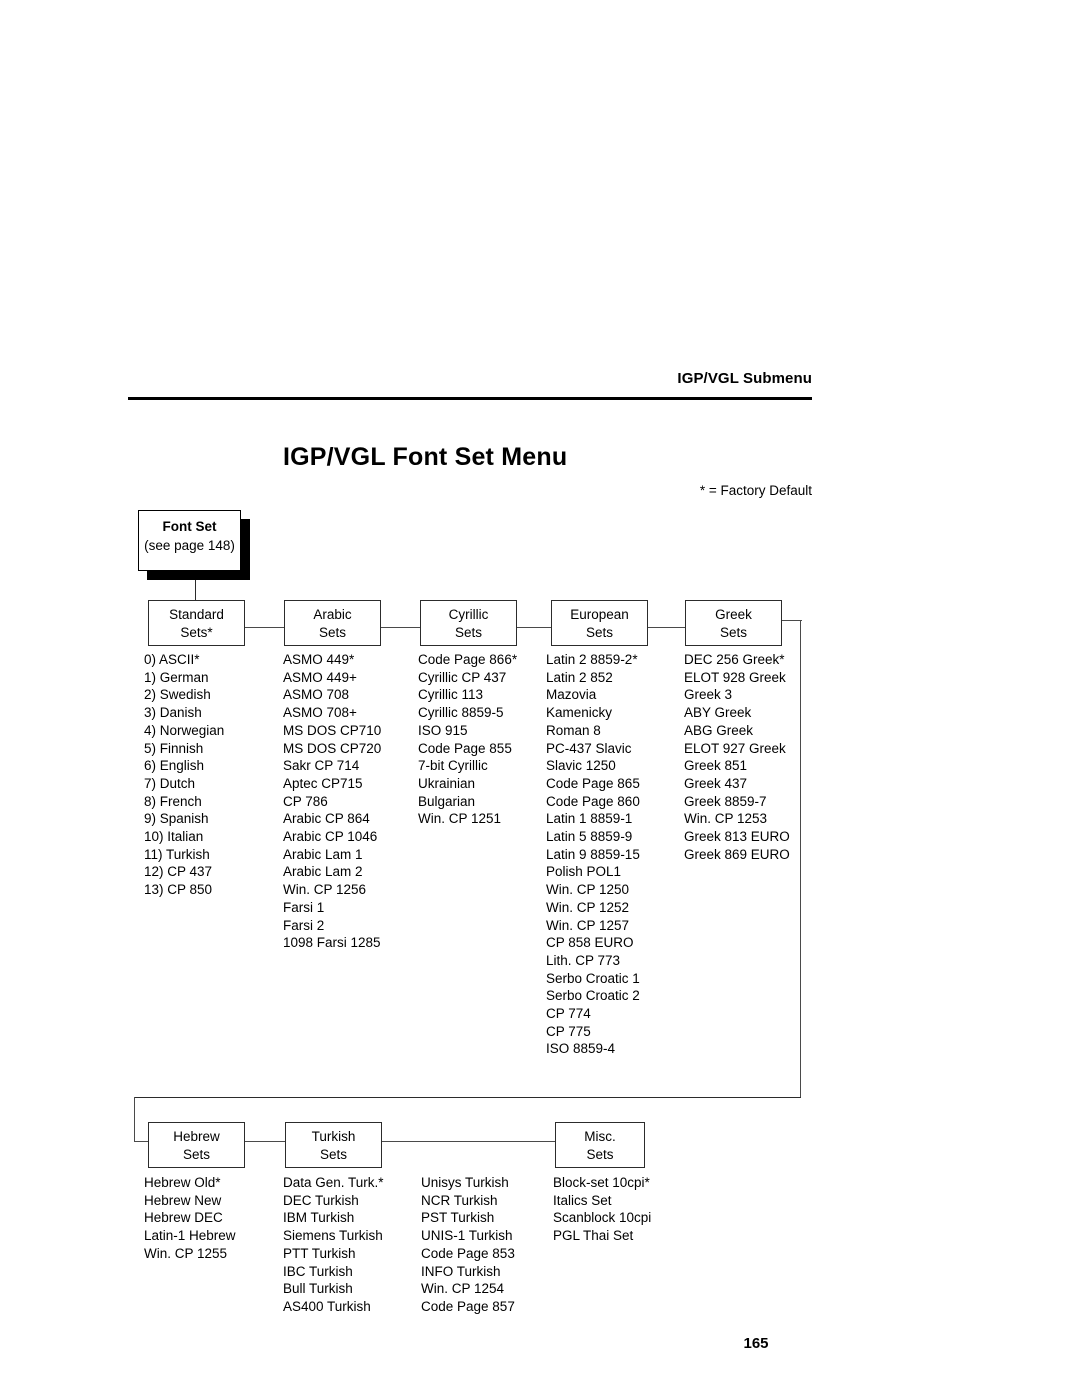 This screenshot has height=1397, width=1080. What do you see at coordinates (401, 628) in the screenshot?
I see `connector-arabic-cyrillic` at bounding box center [401, 628].